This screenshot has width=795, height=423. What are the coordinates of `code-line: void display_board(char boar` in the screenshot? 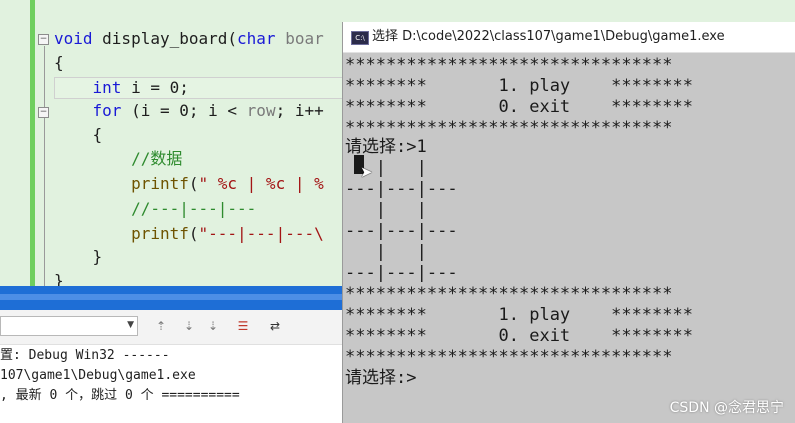 It's located at (189, 39).